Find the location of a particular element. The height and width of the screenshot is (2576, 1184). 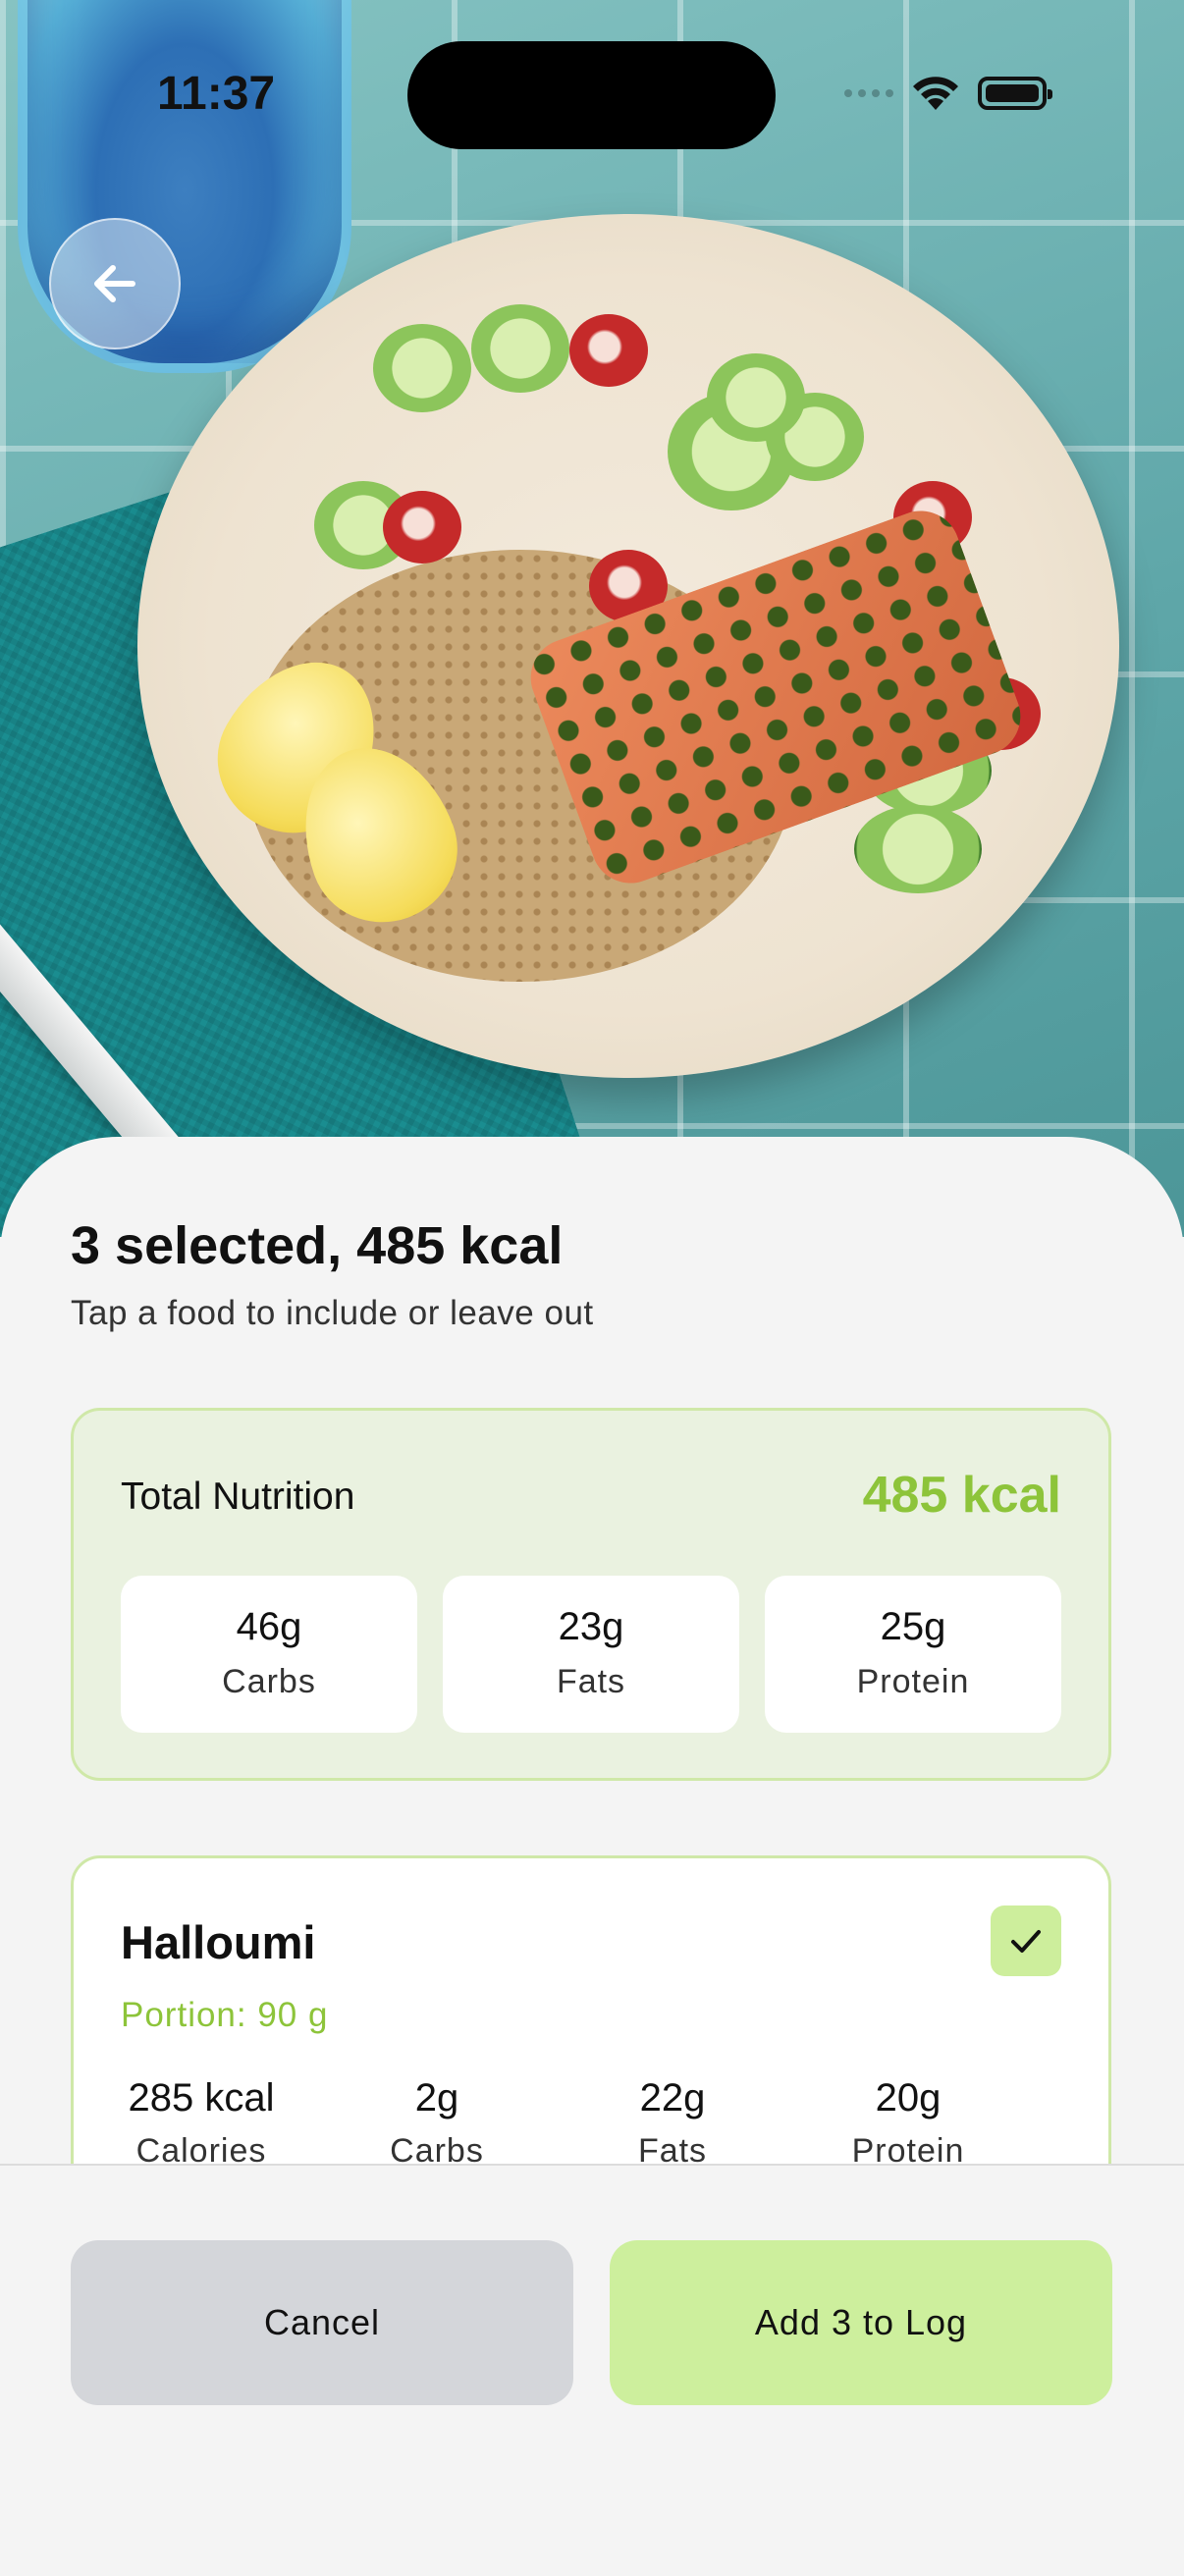

food-item-checkbox is located at coordinates (1026, 1940).